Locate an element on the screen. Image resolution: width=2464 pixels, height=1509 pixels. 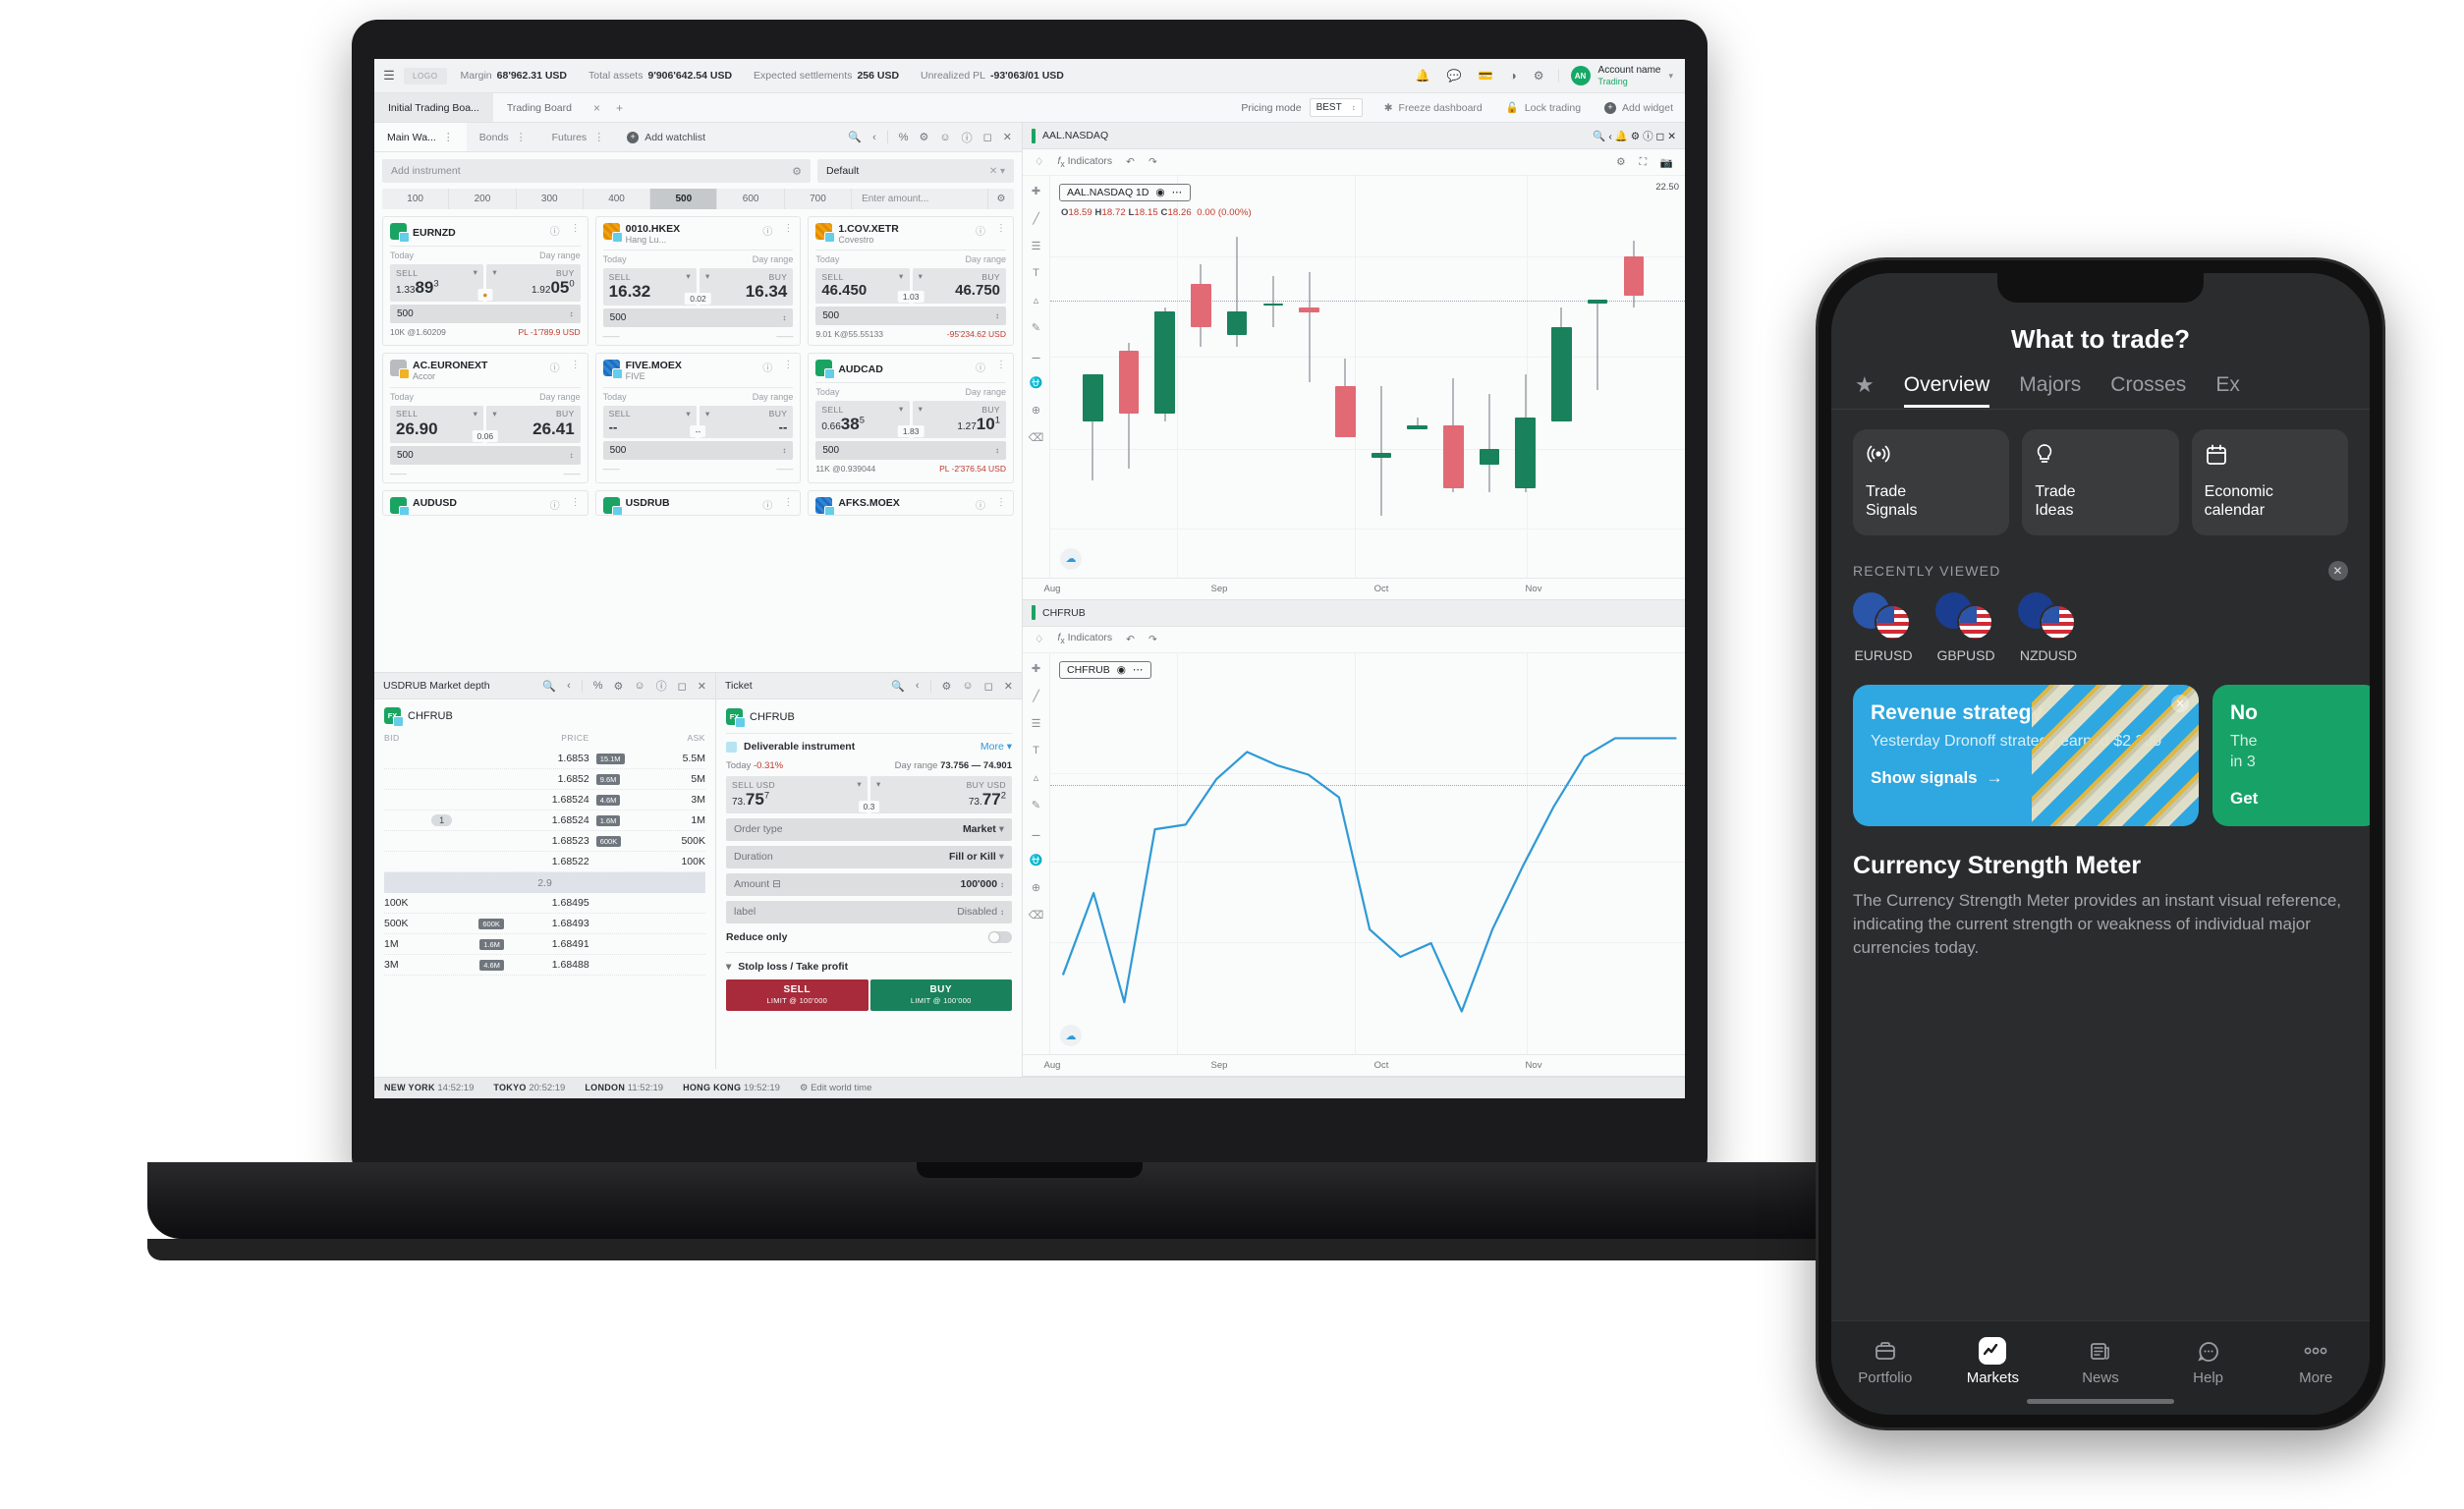
market-depth-ask-row: 1 1.68524 1.6M 1M is located at coordinates (544, 820).